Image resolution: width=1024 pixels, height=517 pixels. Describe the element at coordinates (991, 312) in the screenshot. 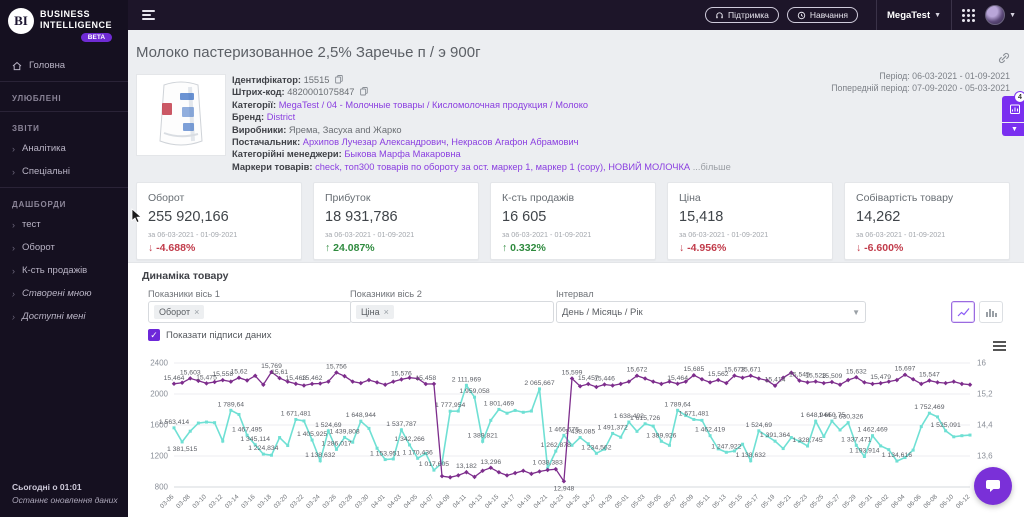

I see `chart-type-bar-button` at that location.